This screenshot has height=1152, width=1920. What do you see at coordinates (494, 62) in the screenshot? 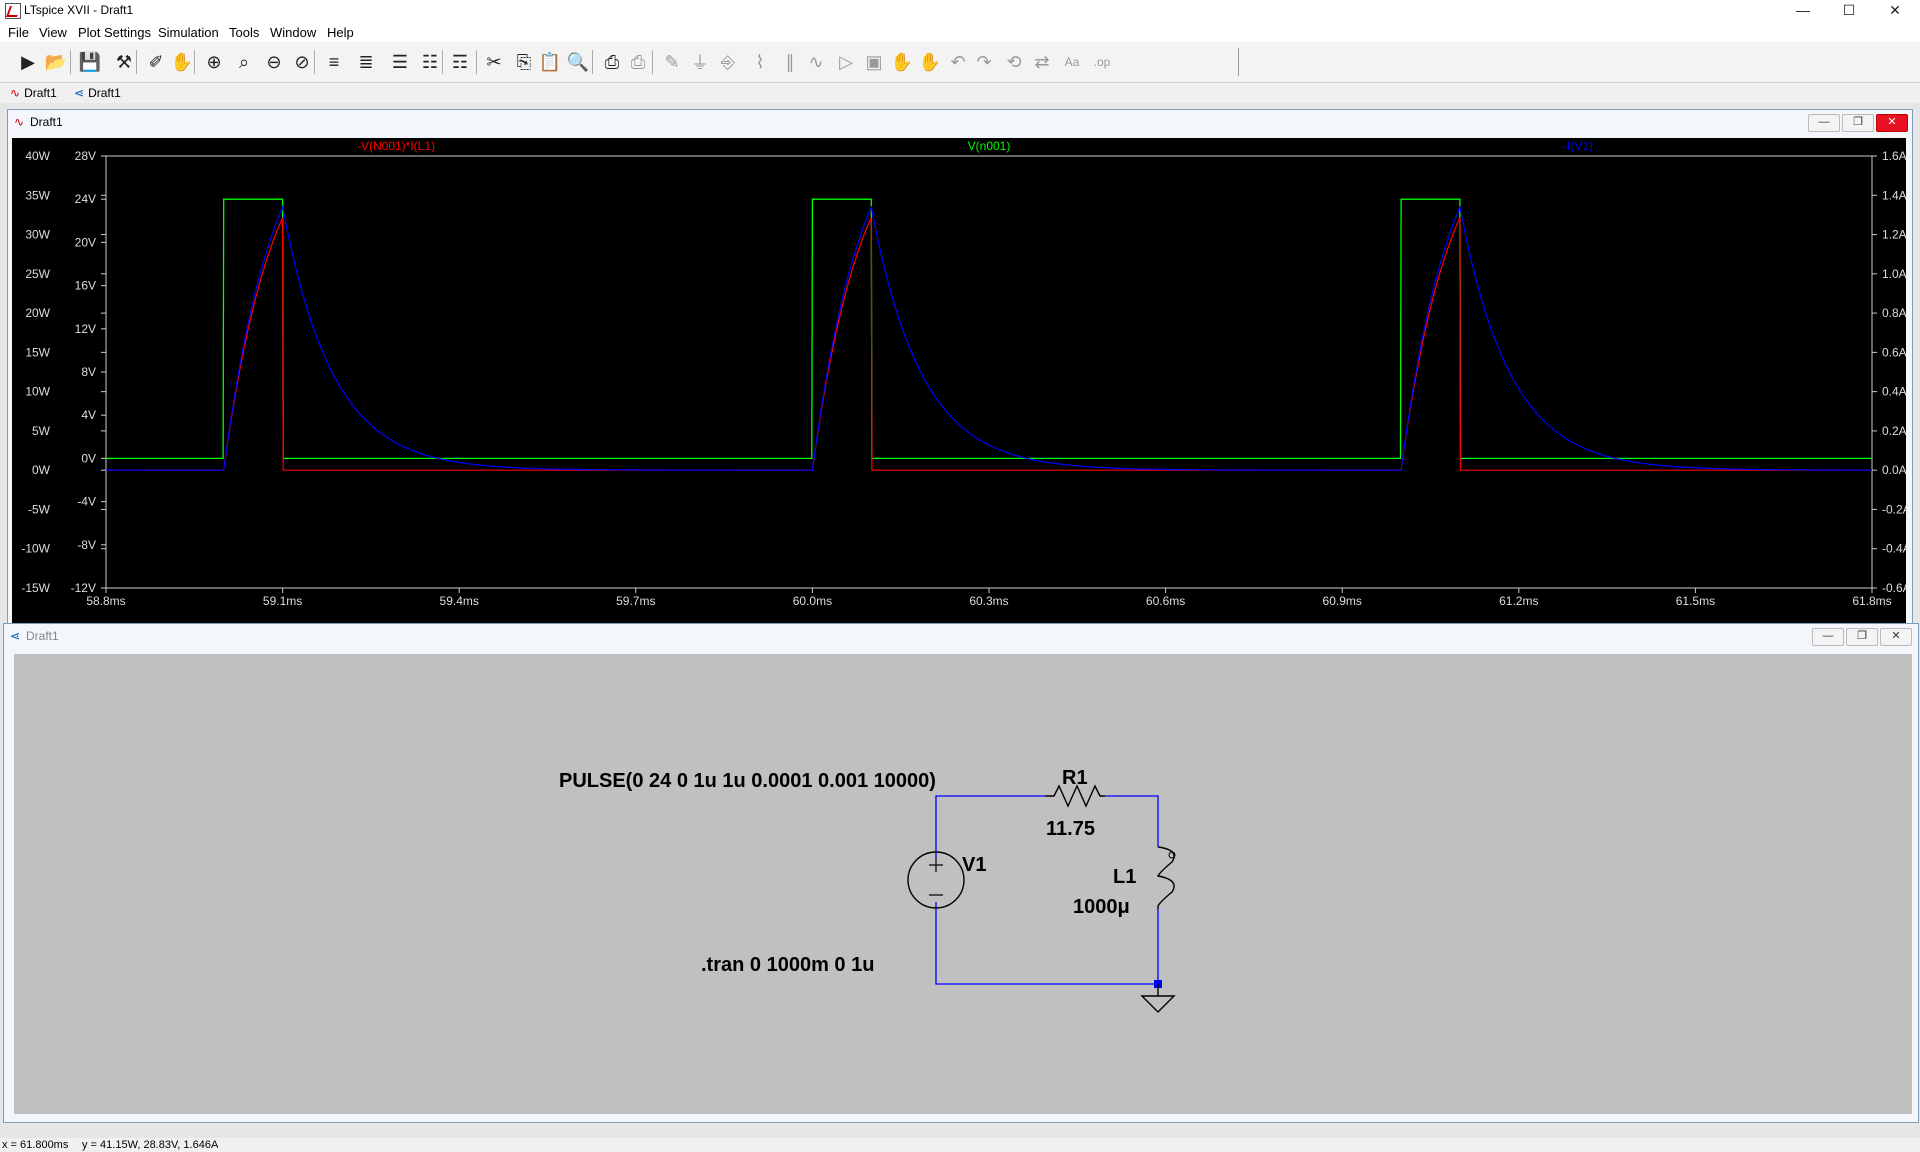
I see `cut-icon: ✂` at bounding box center [494, 62].